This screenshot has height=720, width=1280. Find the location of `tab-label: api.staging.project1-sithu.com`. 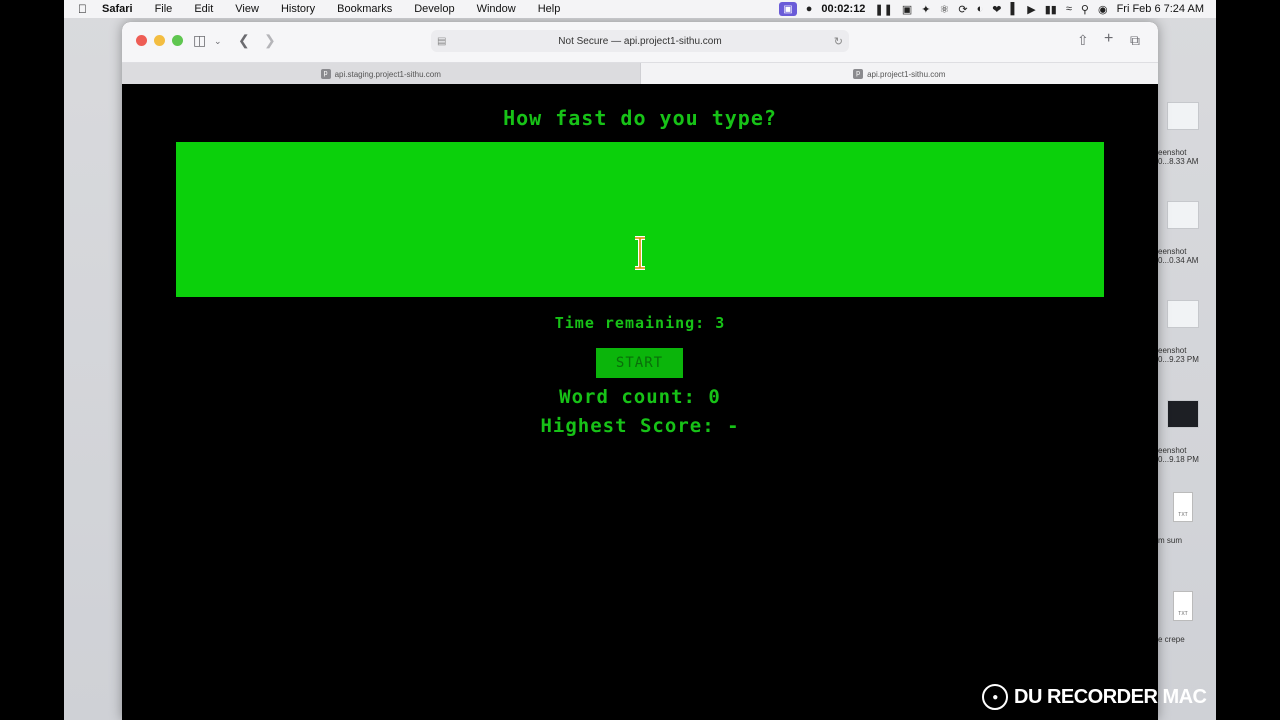

tab-label: api.staging.project1-sithu.com is located at coordinates (387, 74).